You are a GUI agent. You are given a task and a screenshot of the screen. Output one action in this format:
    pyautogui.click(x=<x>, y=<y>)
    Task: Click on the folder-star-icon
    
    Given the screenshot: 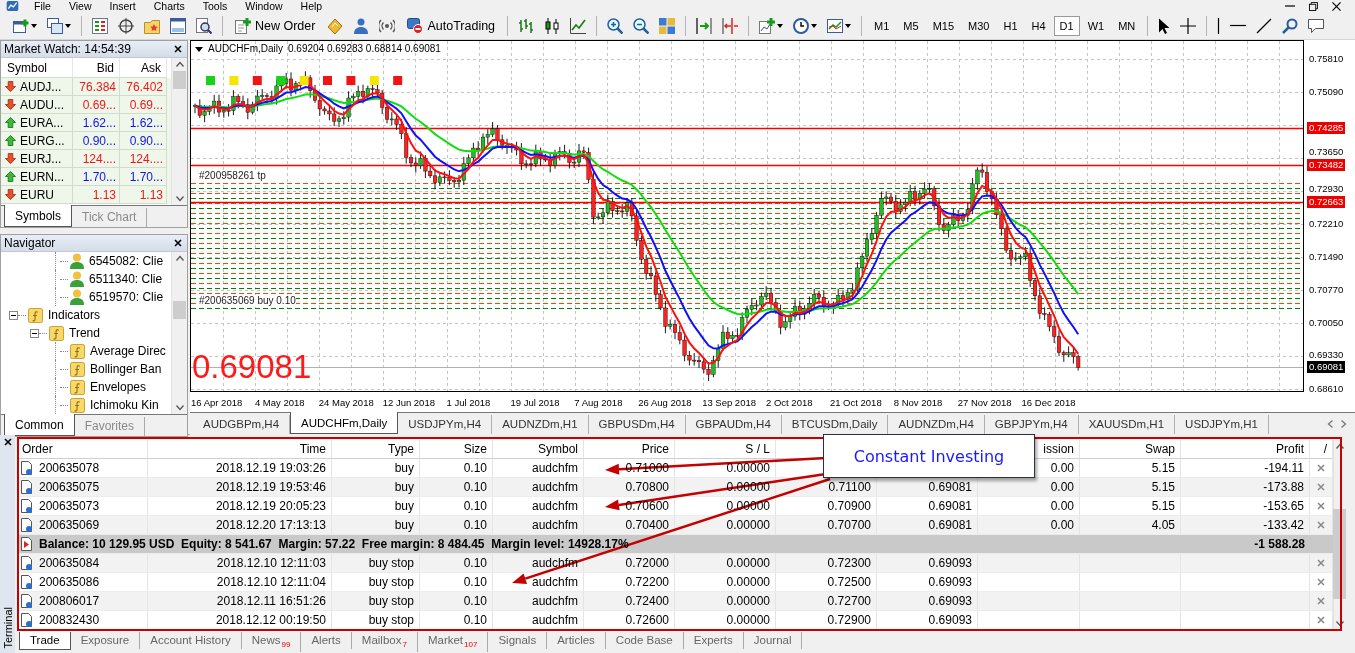 What is the action you would take?
    pyautogui.click(x=152, y=25)
    